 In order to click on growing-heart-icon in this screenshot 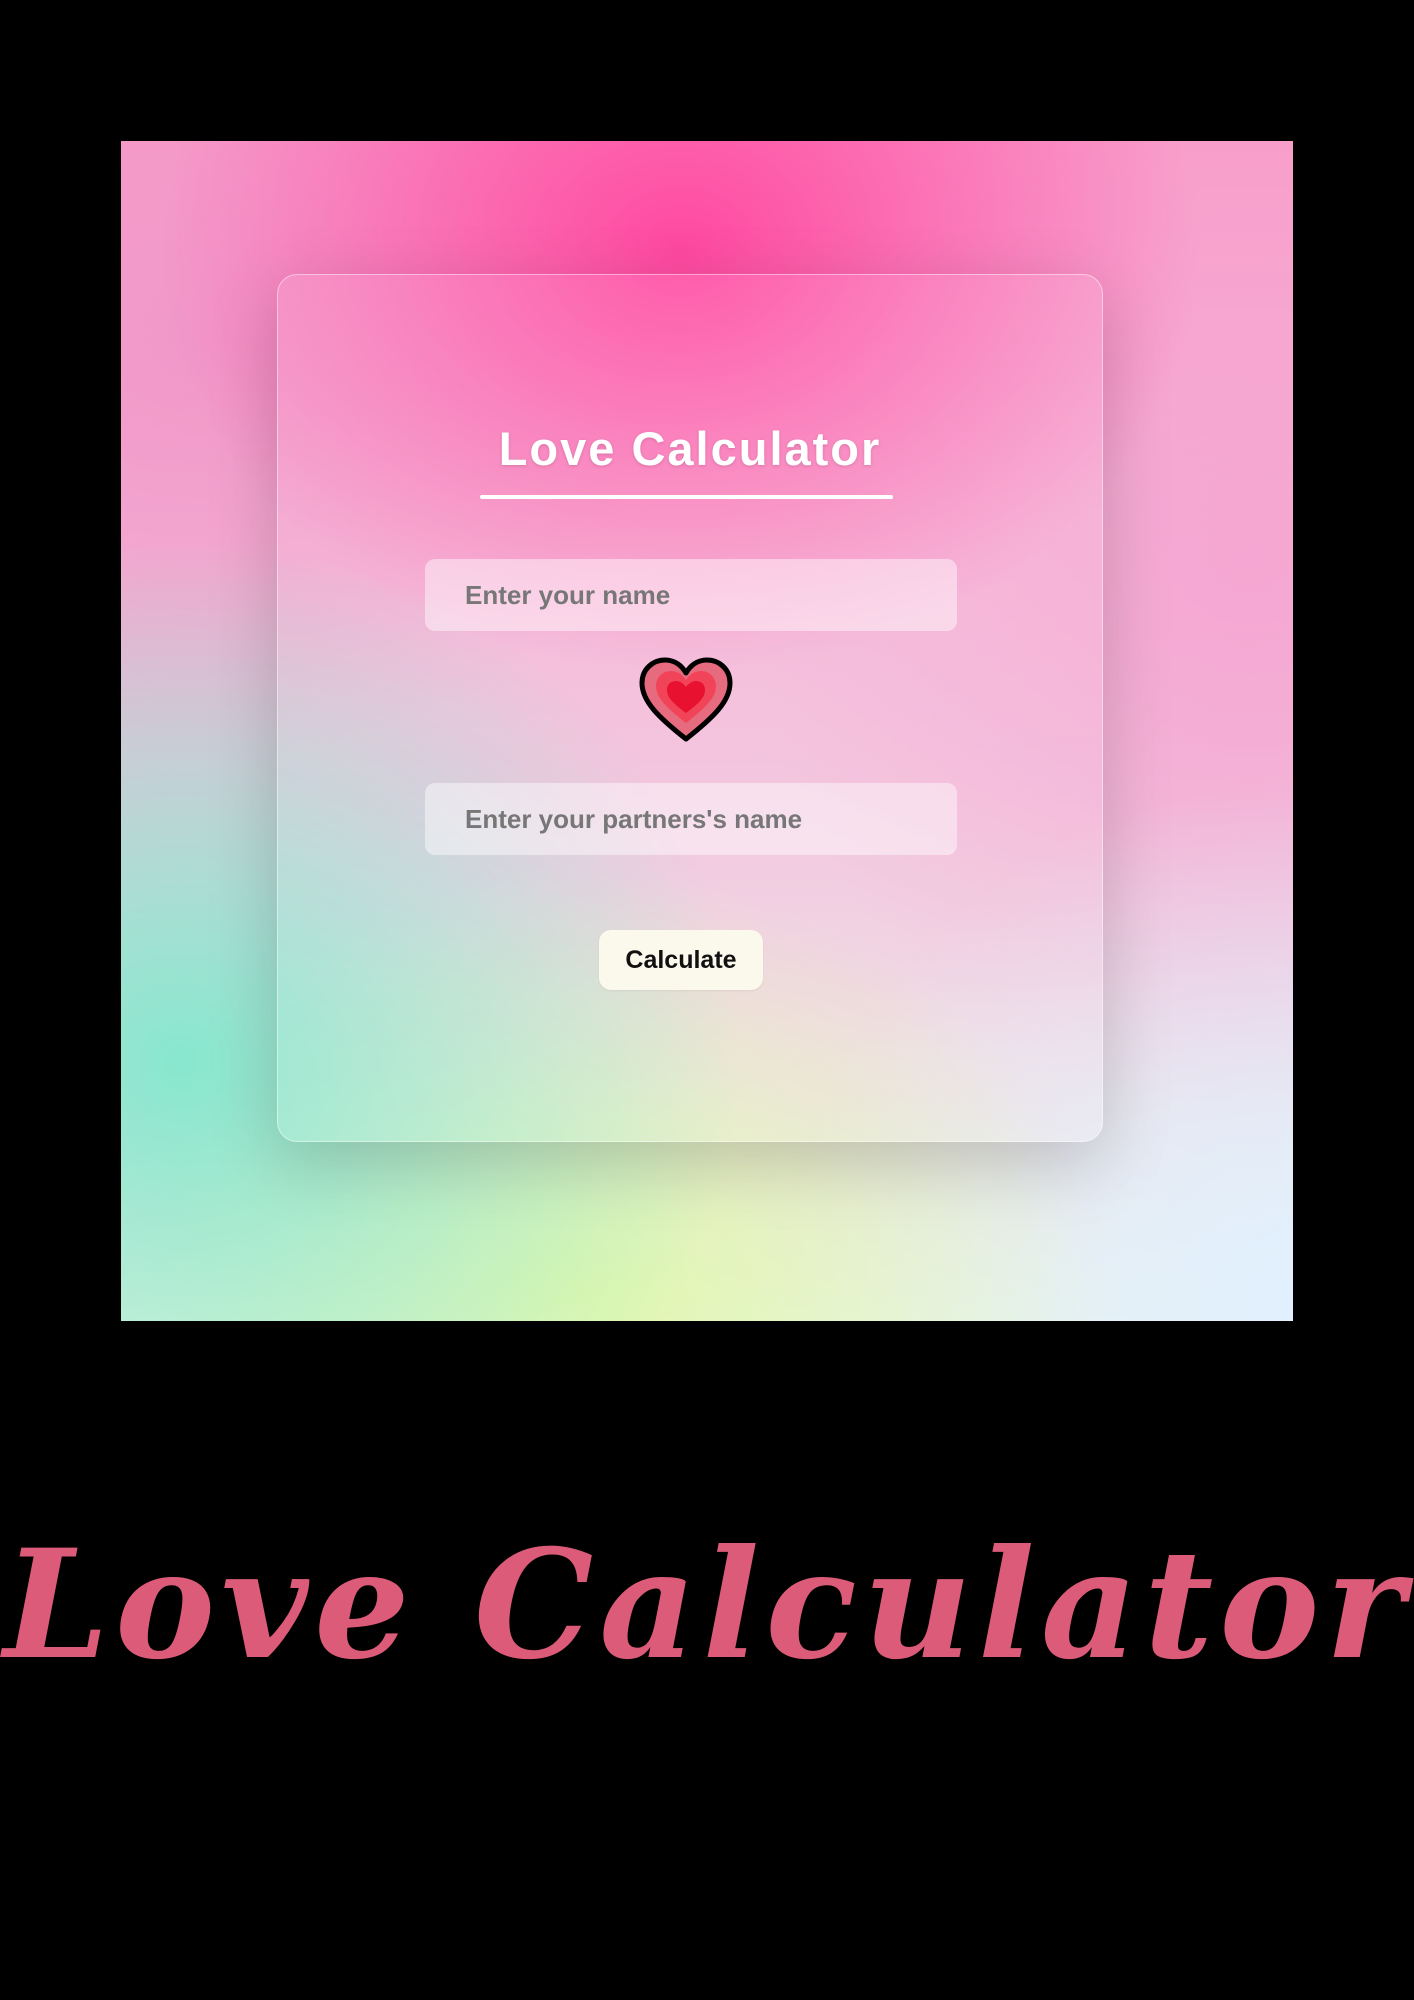, I will do `click(686, 699)`.